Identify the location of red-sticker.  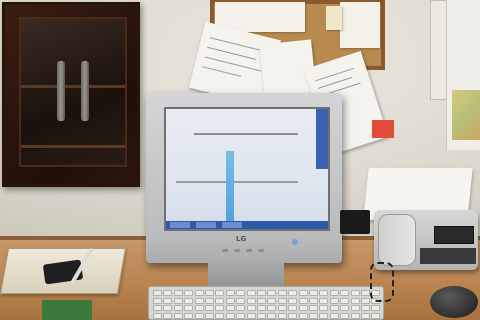
(383, 129).